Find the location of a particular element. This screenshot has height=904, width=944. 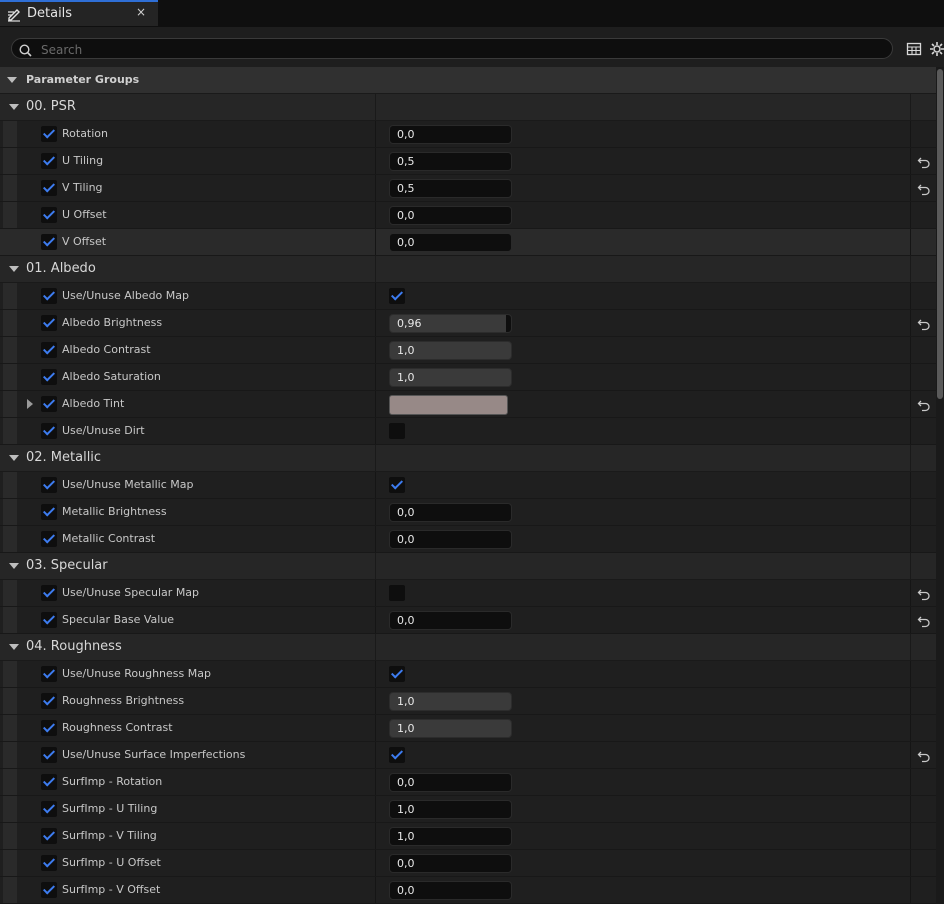

tab-details: Details × is located at coordinates (79, 13).